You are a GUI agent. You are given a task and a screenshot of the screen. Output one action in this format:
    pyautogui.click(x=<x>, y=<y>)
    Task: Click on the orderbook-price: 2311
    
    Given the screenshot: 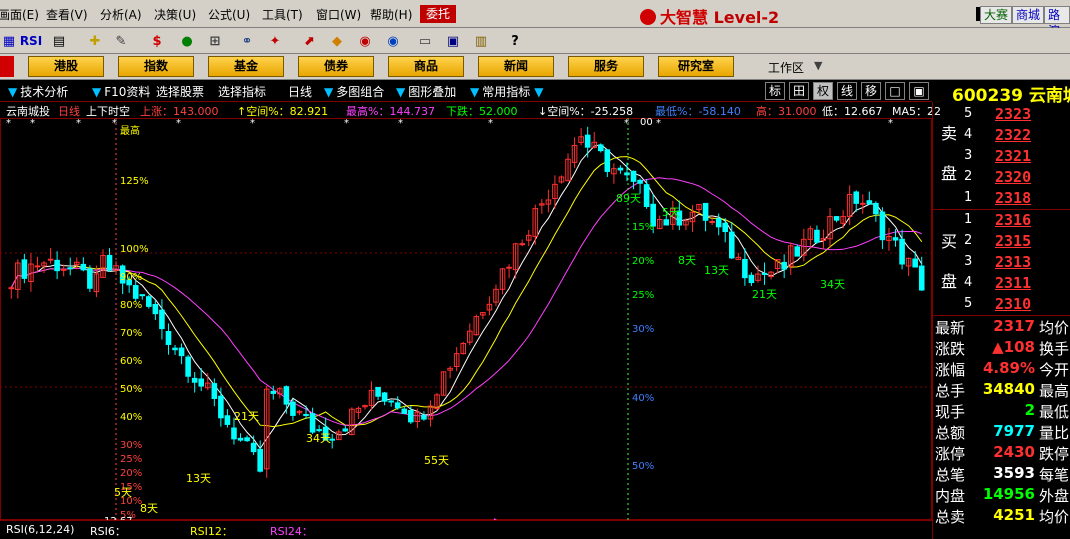 What is the action you would take?
    pyautogui.click(x=1013, y=283)
    